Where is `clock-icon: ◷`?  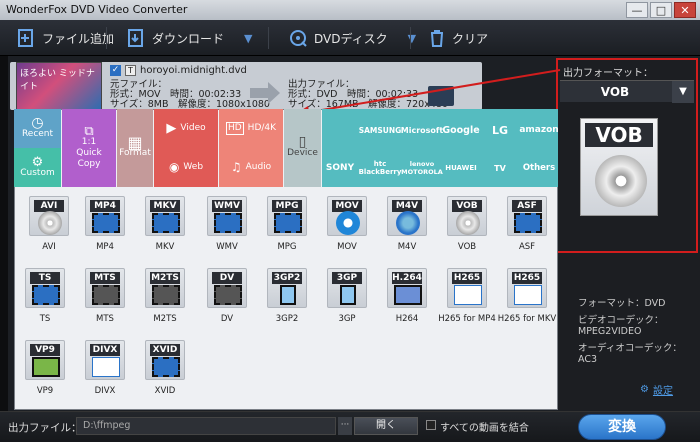
clock-icon: ◷ is located at coordinates (37, 122).